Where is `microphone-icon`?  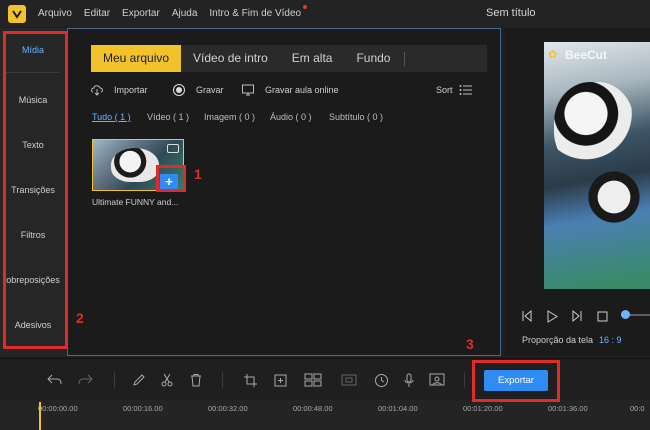
microphone-icon is located at coordinates (409, 380).